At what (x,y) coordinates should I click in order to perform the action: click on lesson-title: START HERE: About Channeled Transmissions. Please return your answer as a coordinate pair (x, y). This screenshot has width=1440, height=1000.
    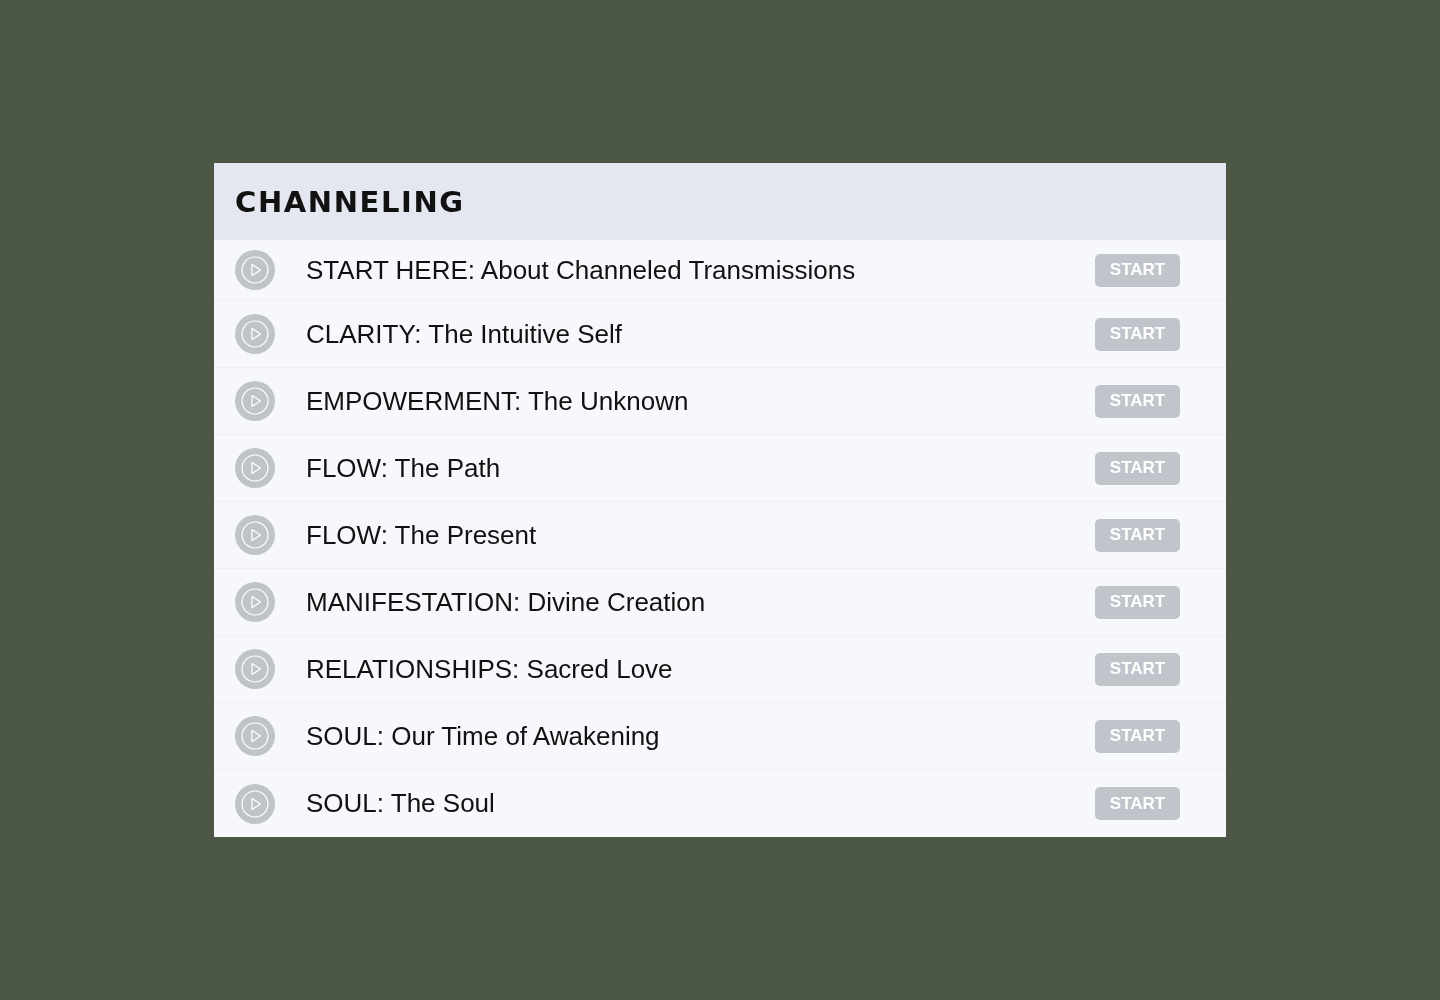
    Looking at the image, I should click on (700, 270).